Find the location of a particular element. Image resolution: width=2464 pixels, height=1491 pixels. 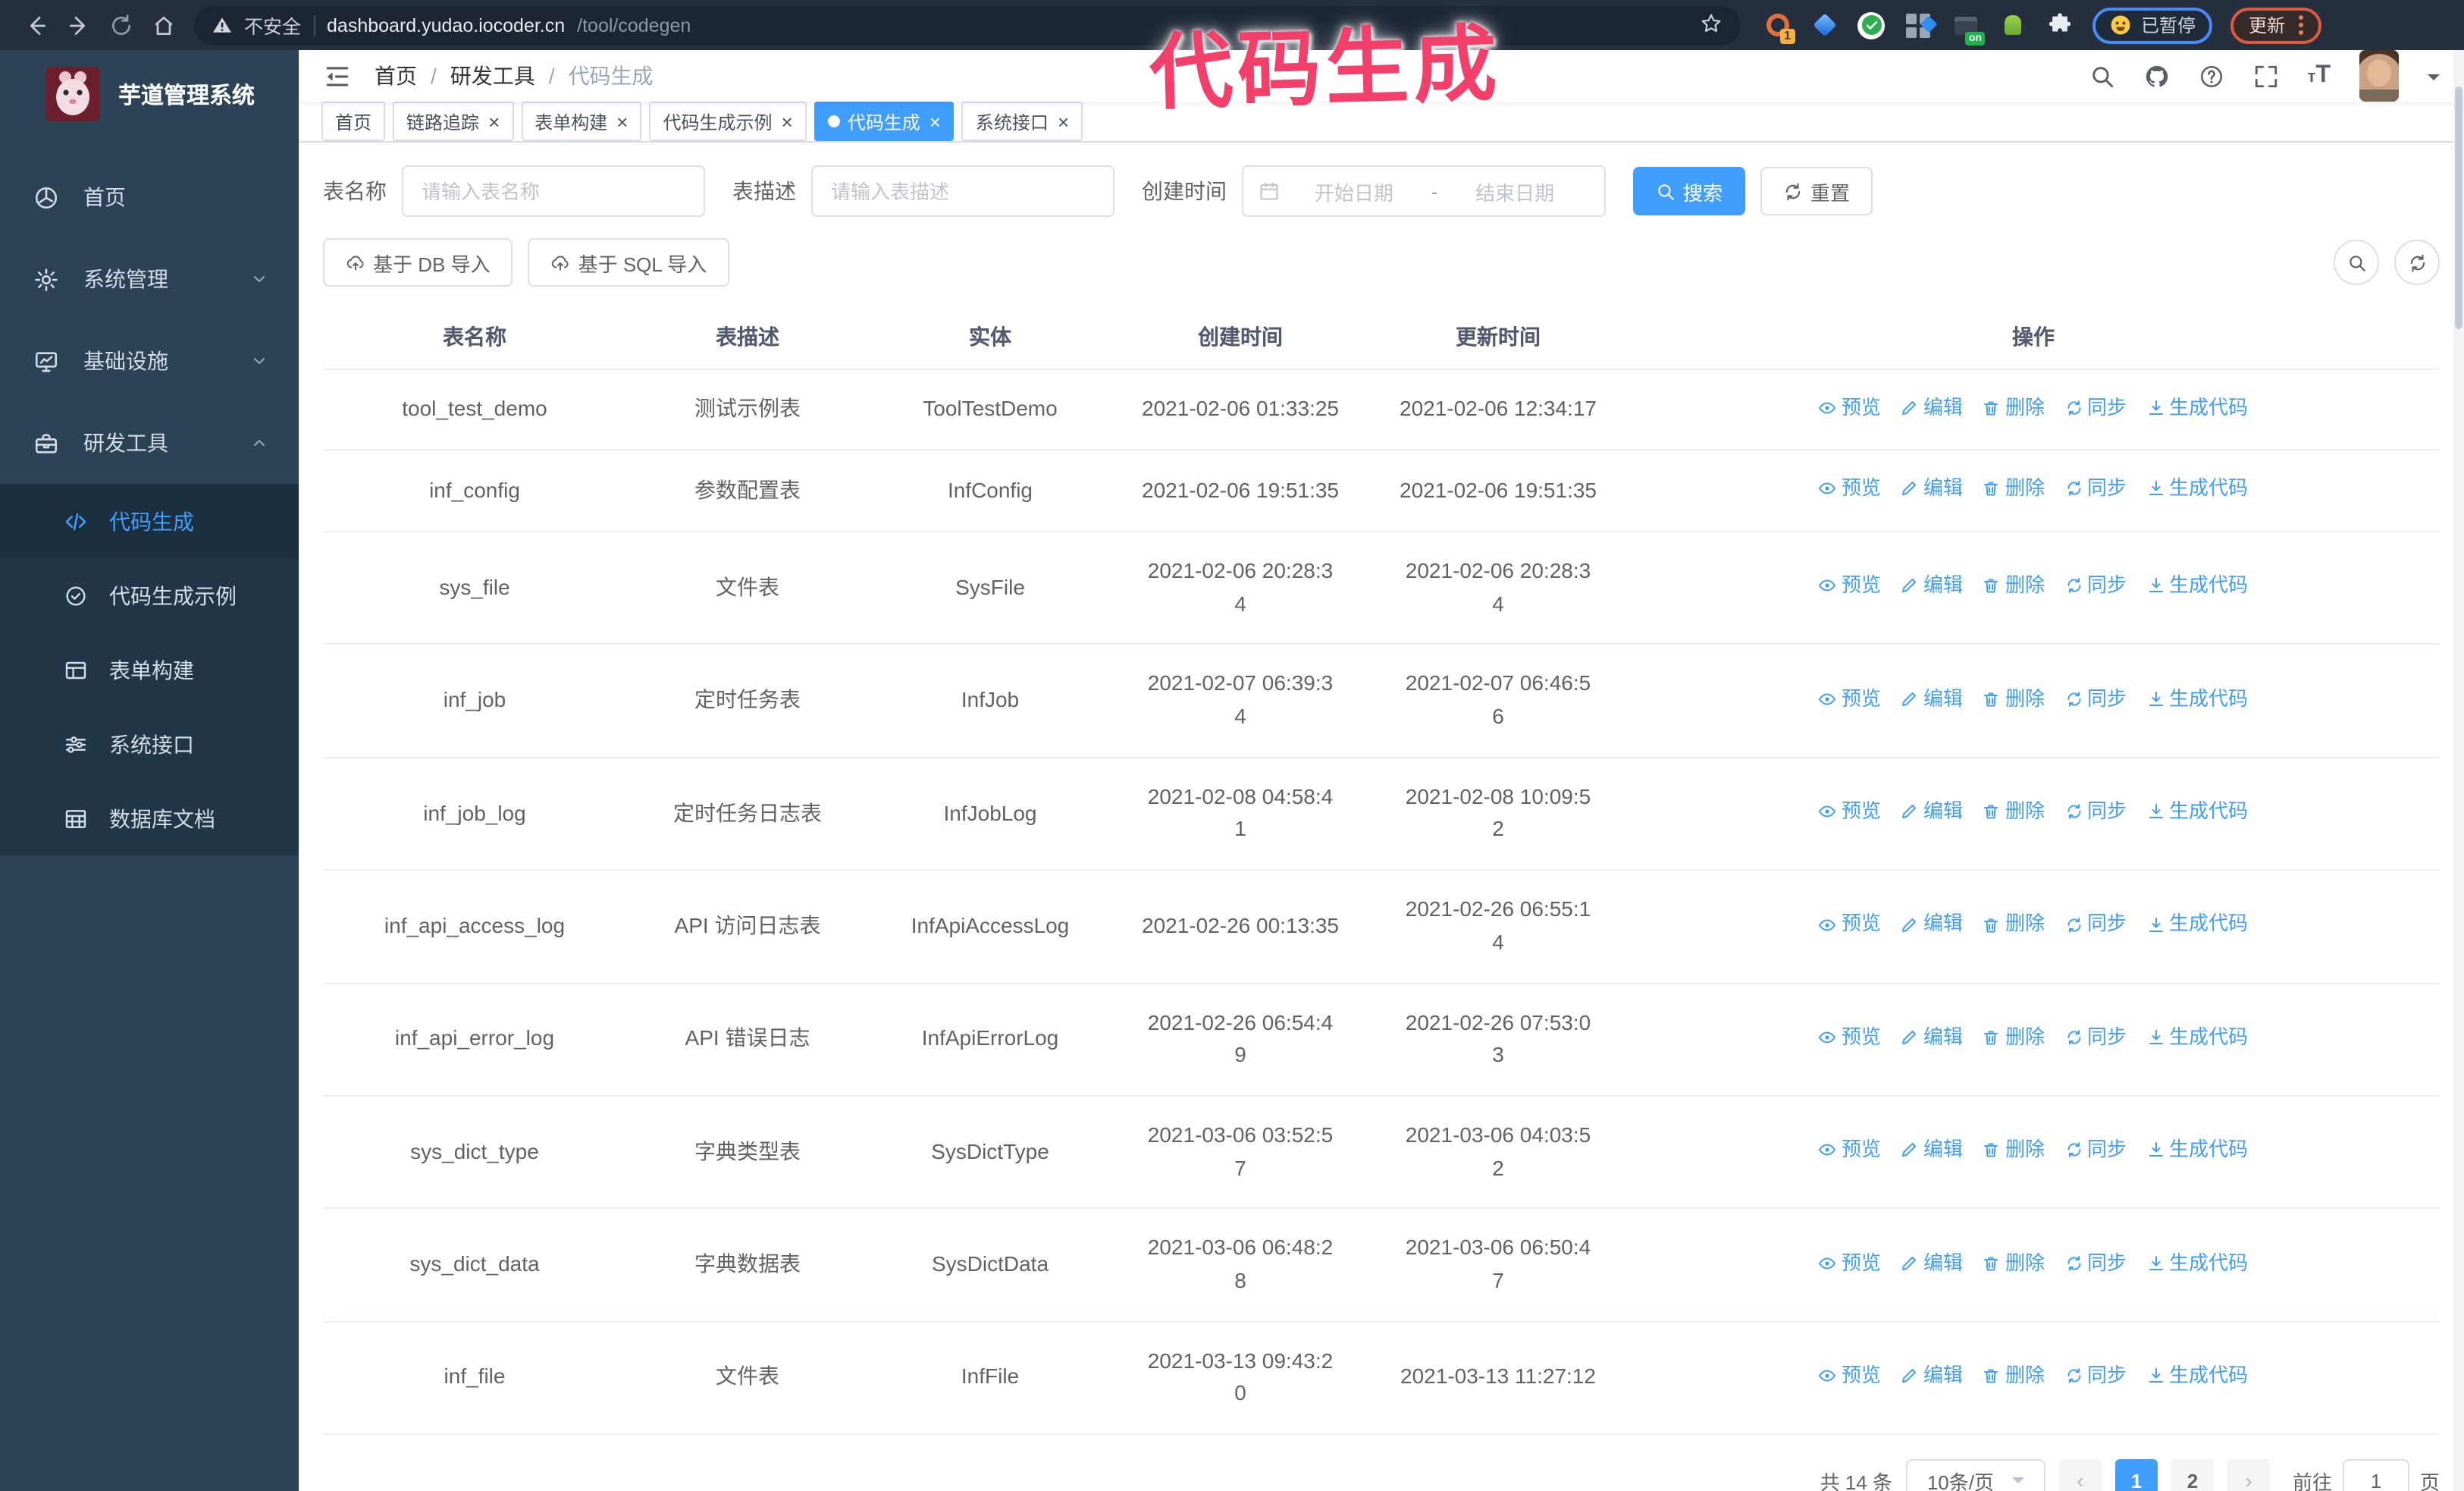

search-button: 搜索 is located at coordinates (1689, 191).